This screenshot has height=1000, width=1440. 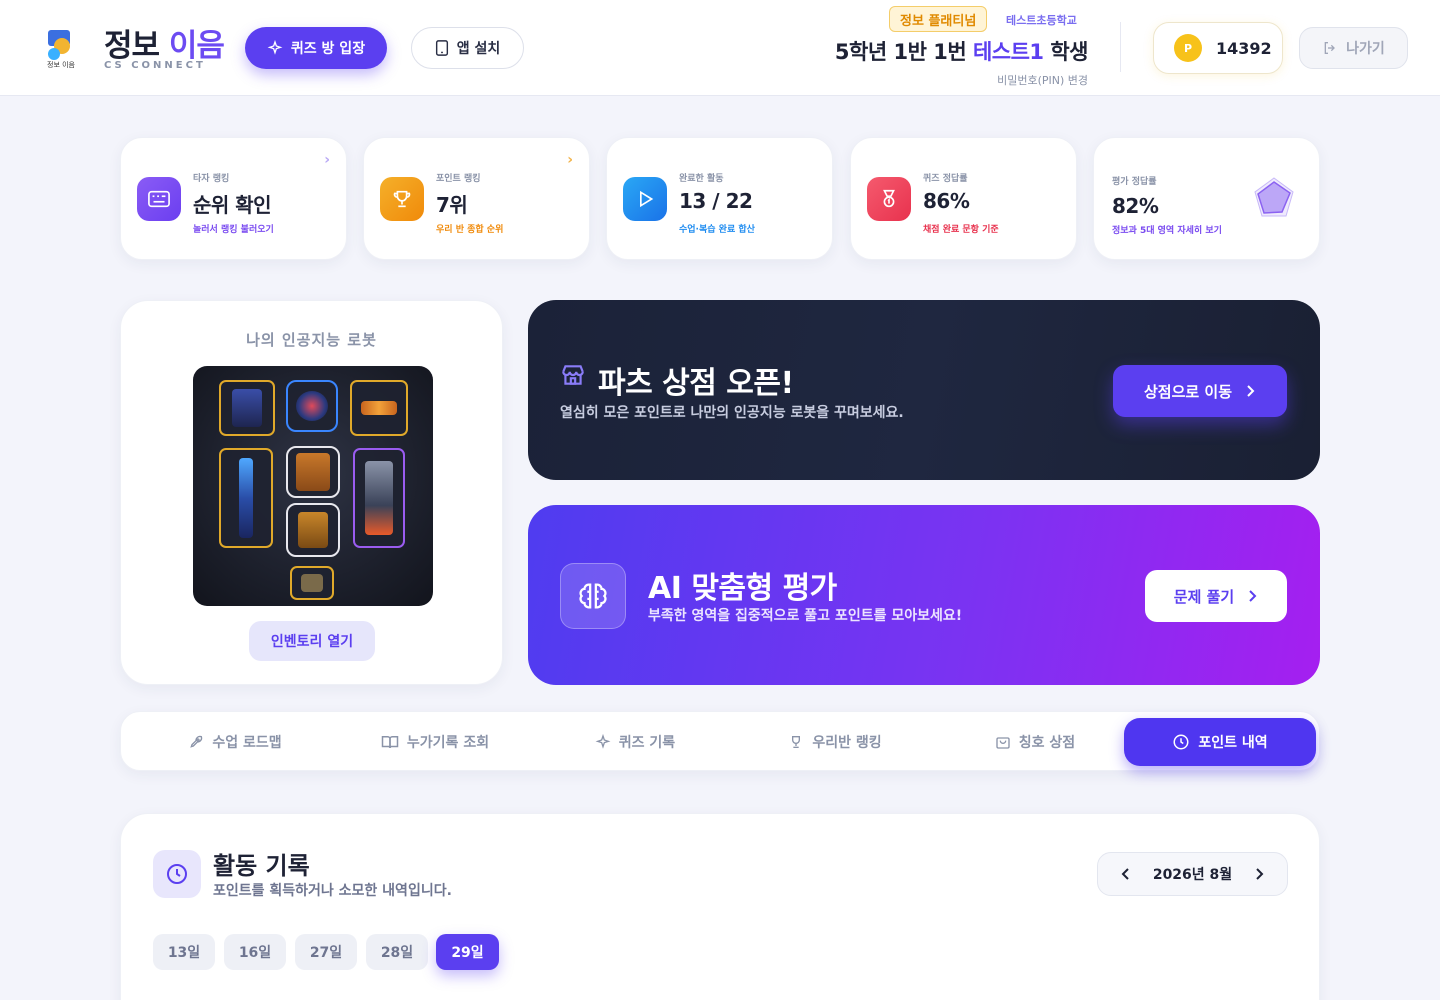 What do you see at coordinates (717, 230) in the screenshot?
I see `stat-sub: 수업·복습 완료 합산` at bounding box center [717, 230].